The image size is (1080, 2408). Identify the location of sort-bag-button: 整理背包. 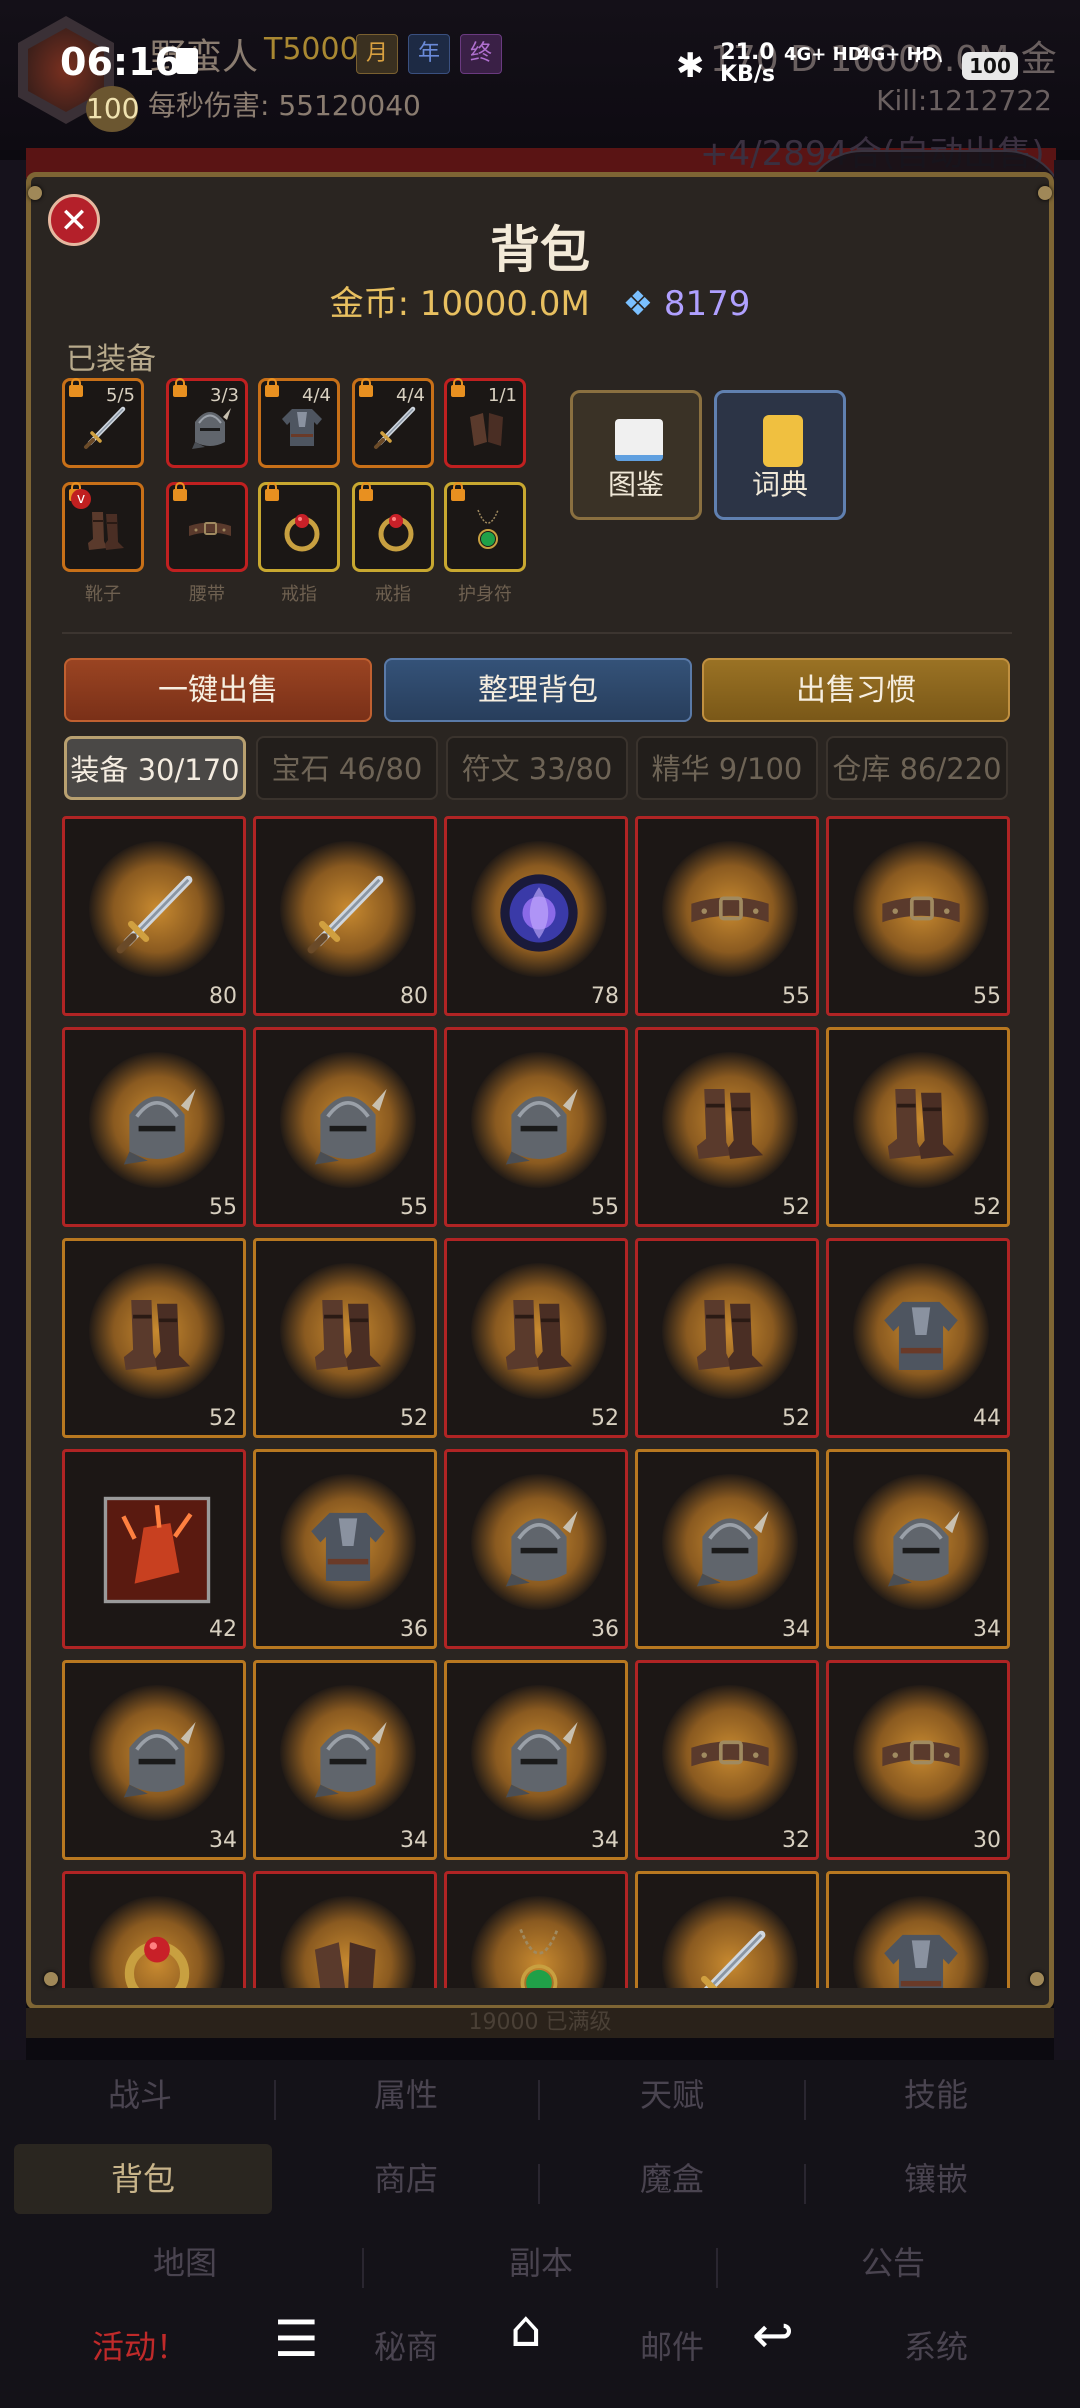
(538, 690).